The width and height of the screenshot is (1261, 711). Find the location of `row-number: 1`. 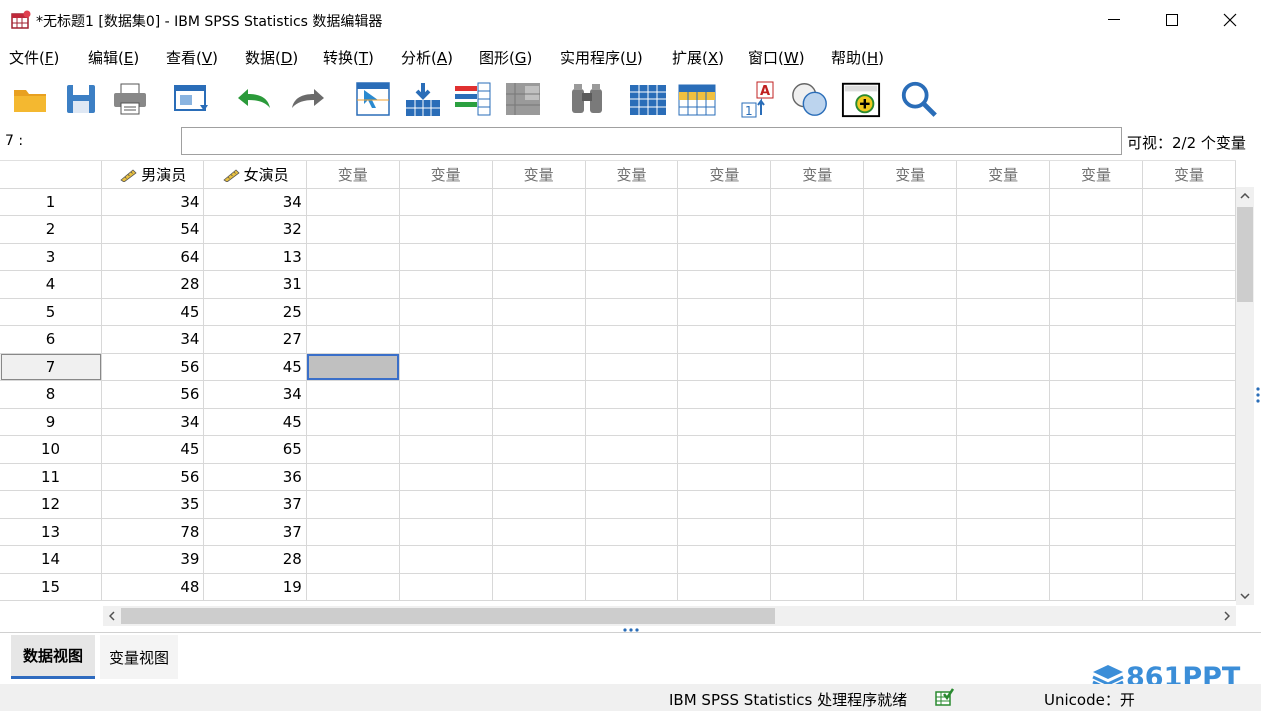

row-number: 1 is located at coordinates (51, 202).